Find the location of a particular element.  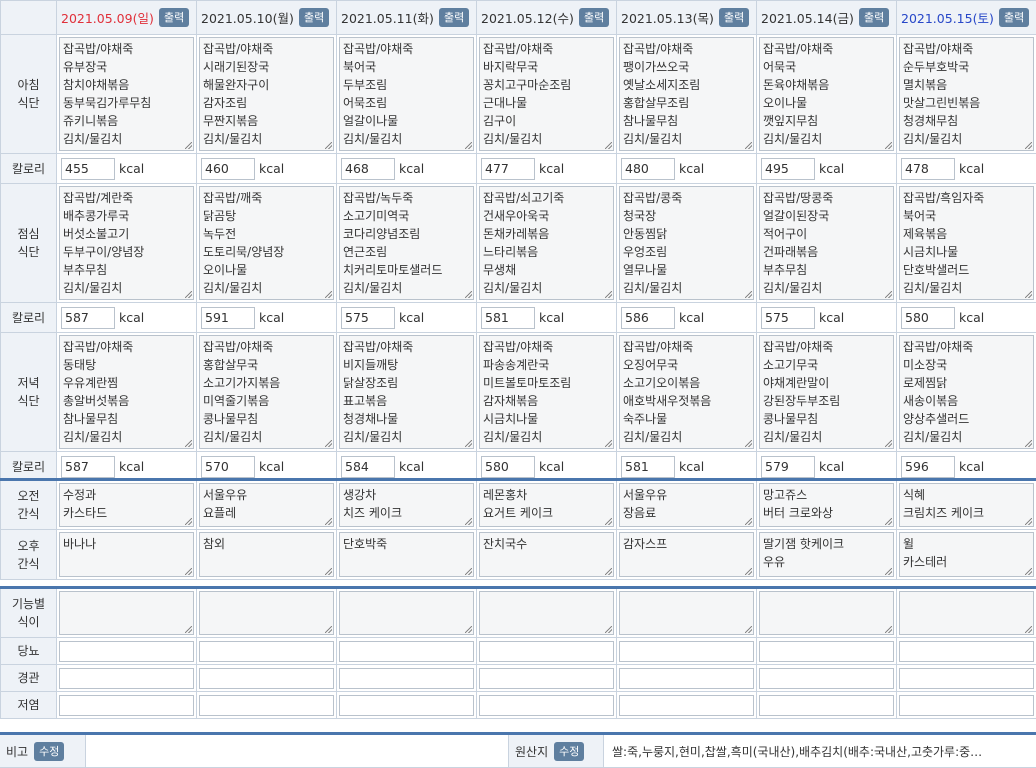

tube-cell is located at coordinates (966, 678).